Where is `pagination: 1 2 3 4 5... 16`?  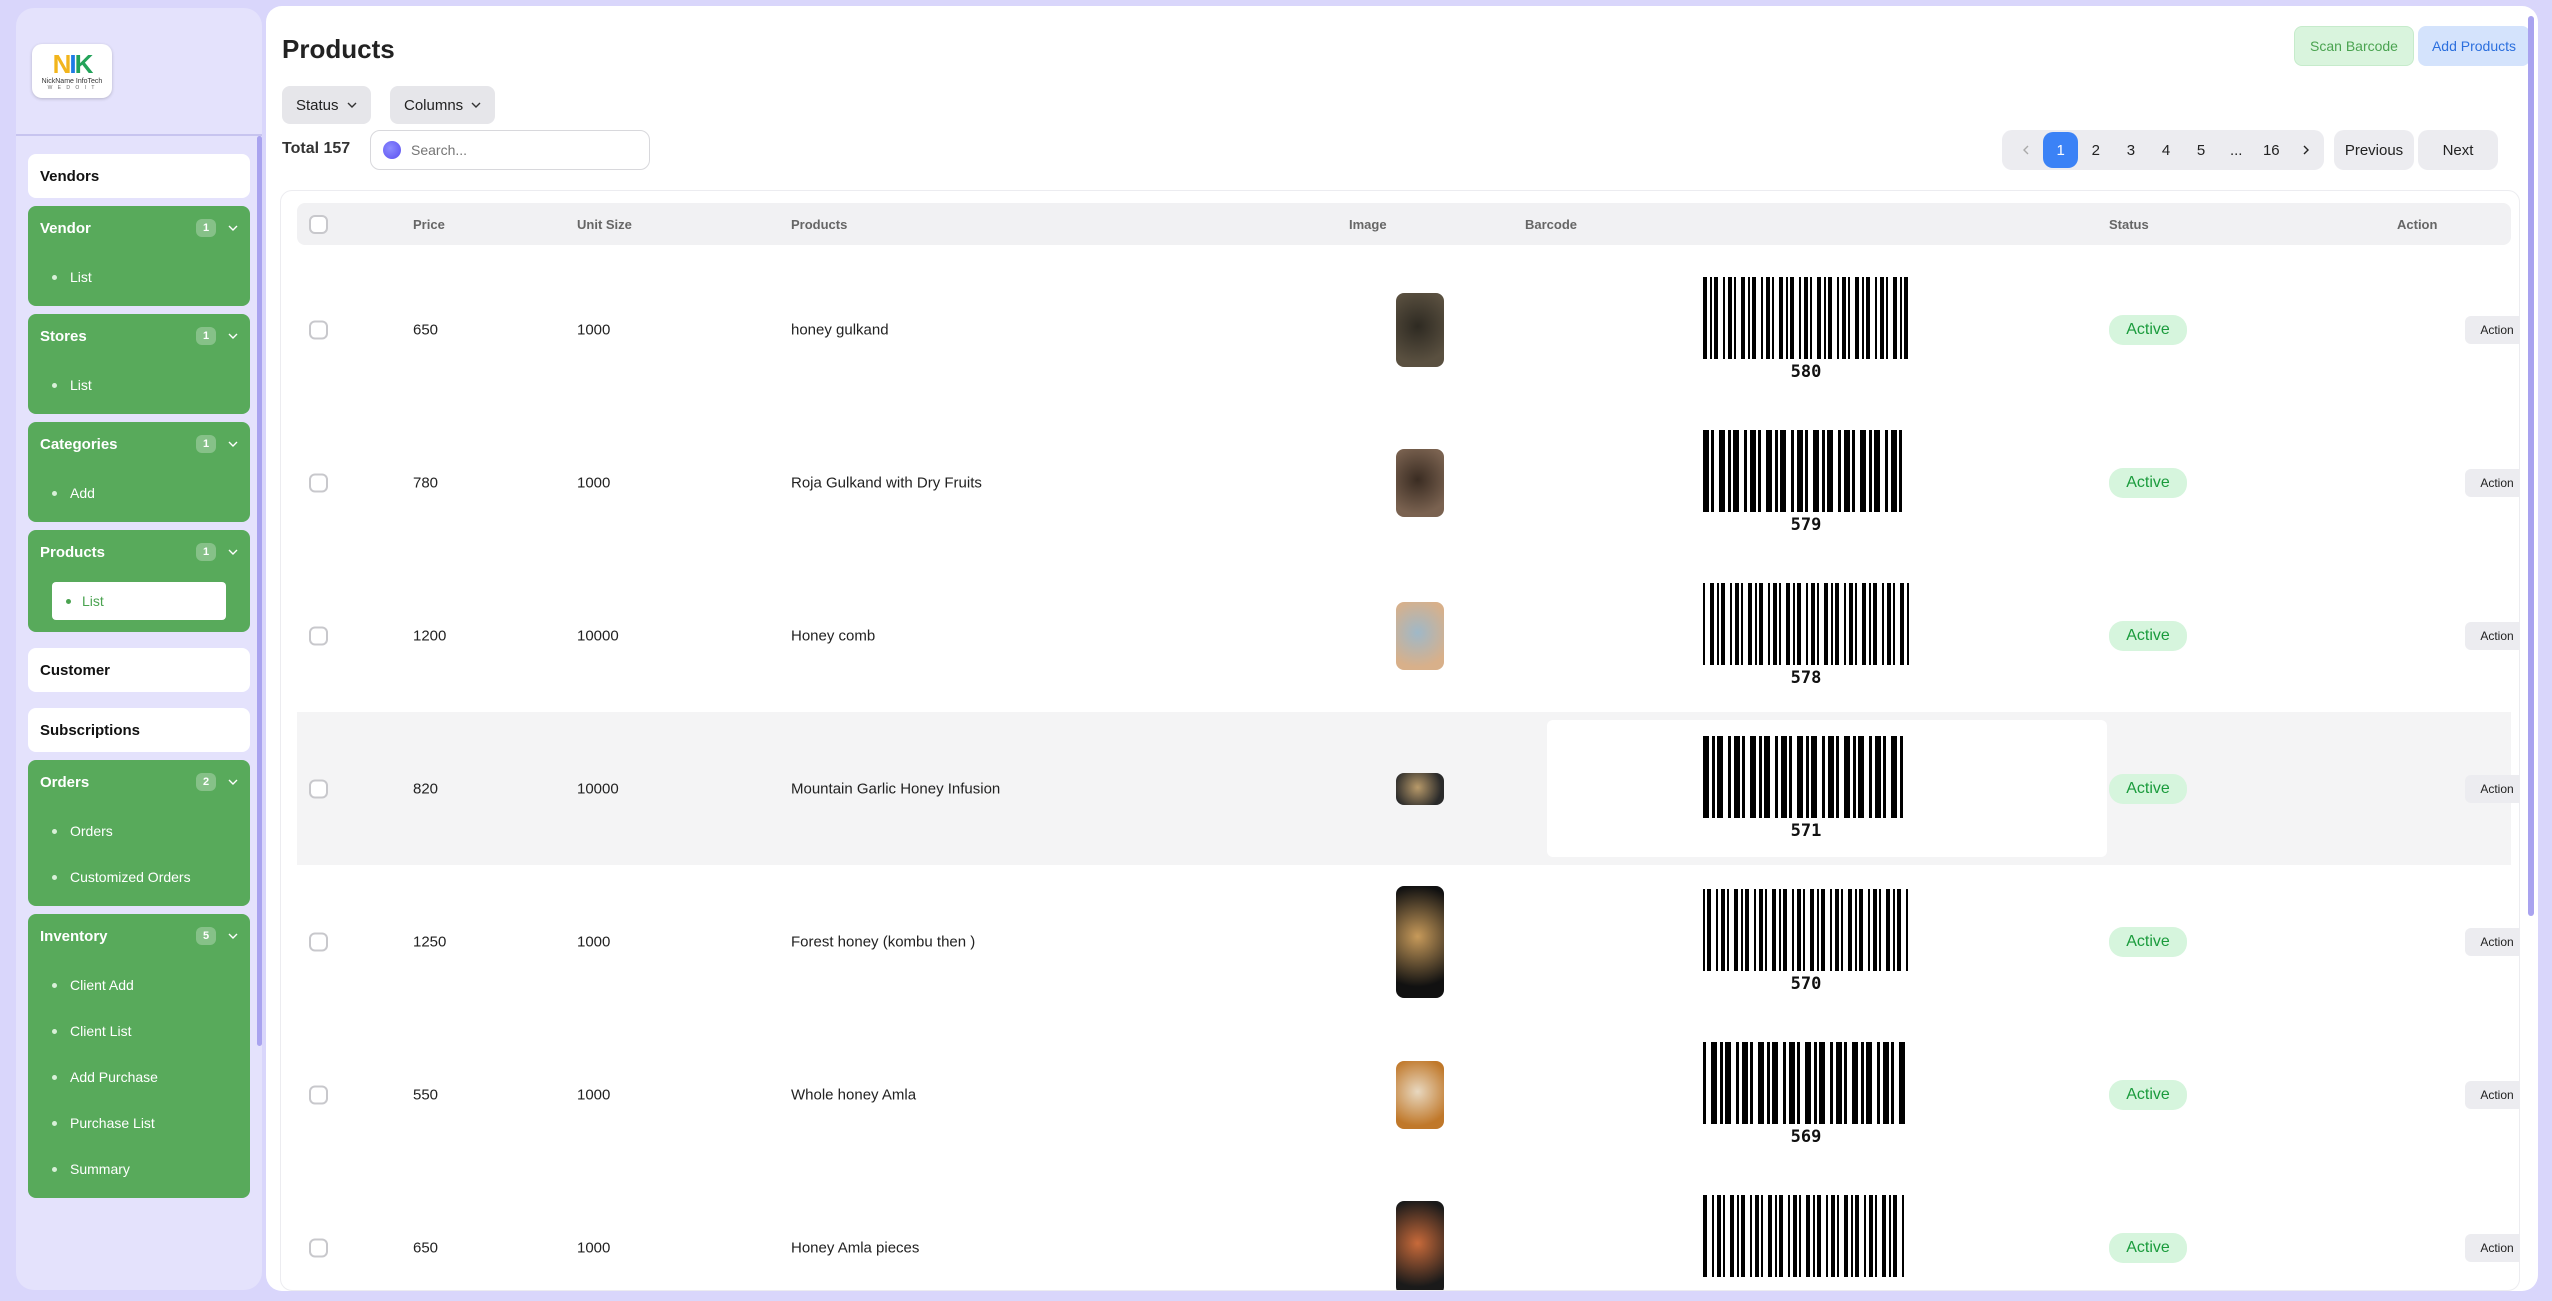
pagination: 1 2 3 4 5... 16 is located at coordinates (2163, 150).